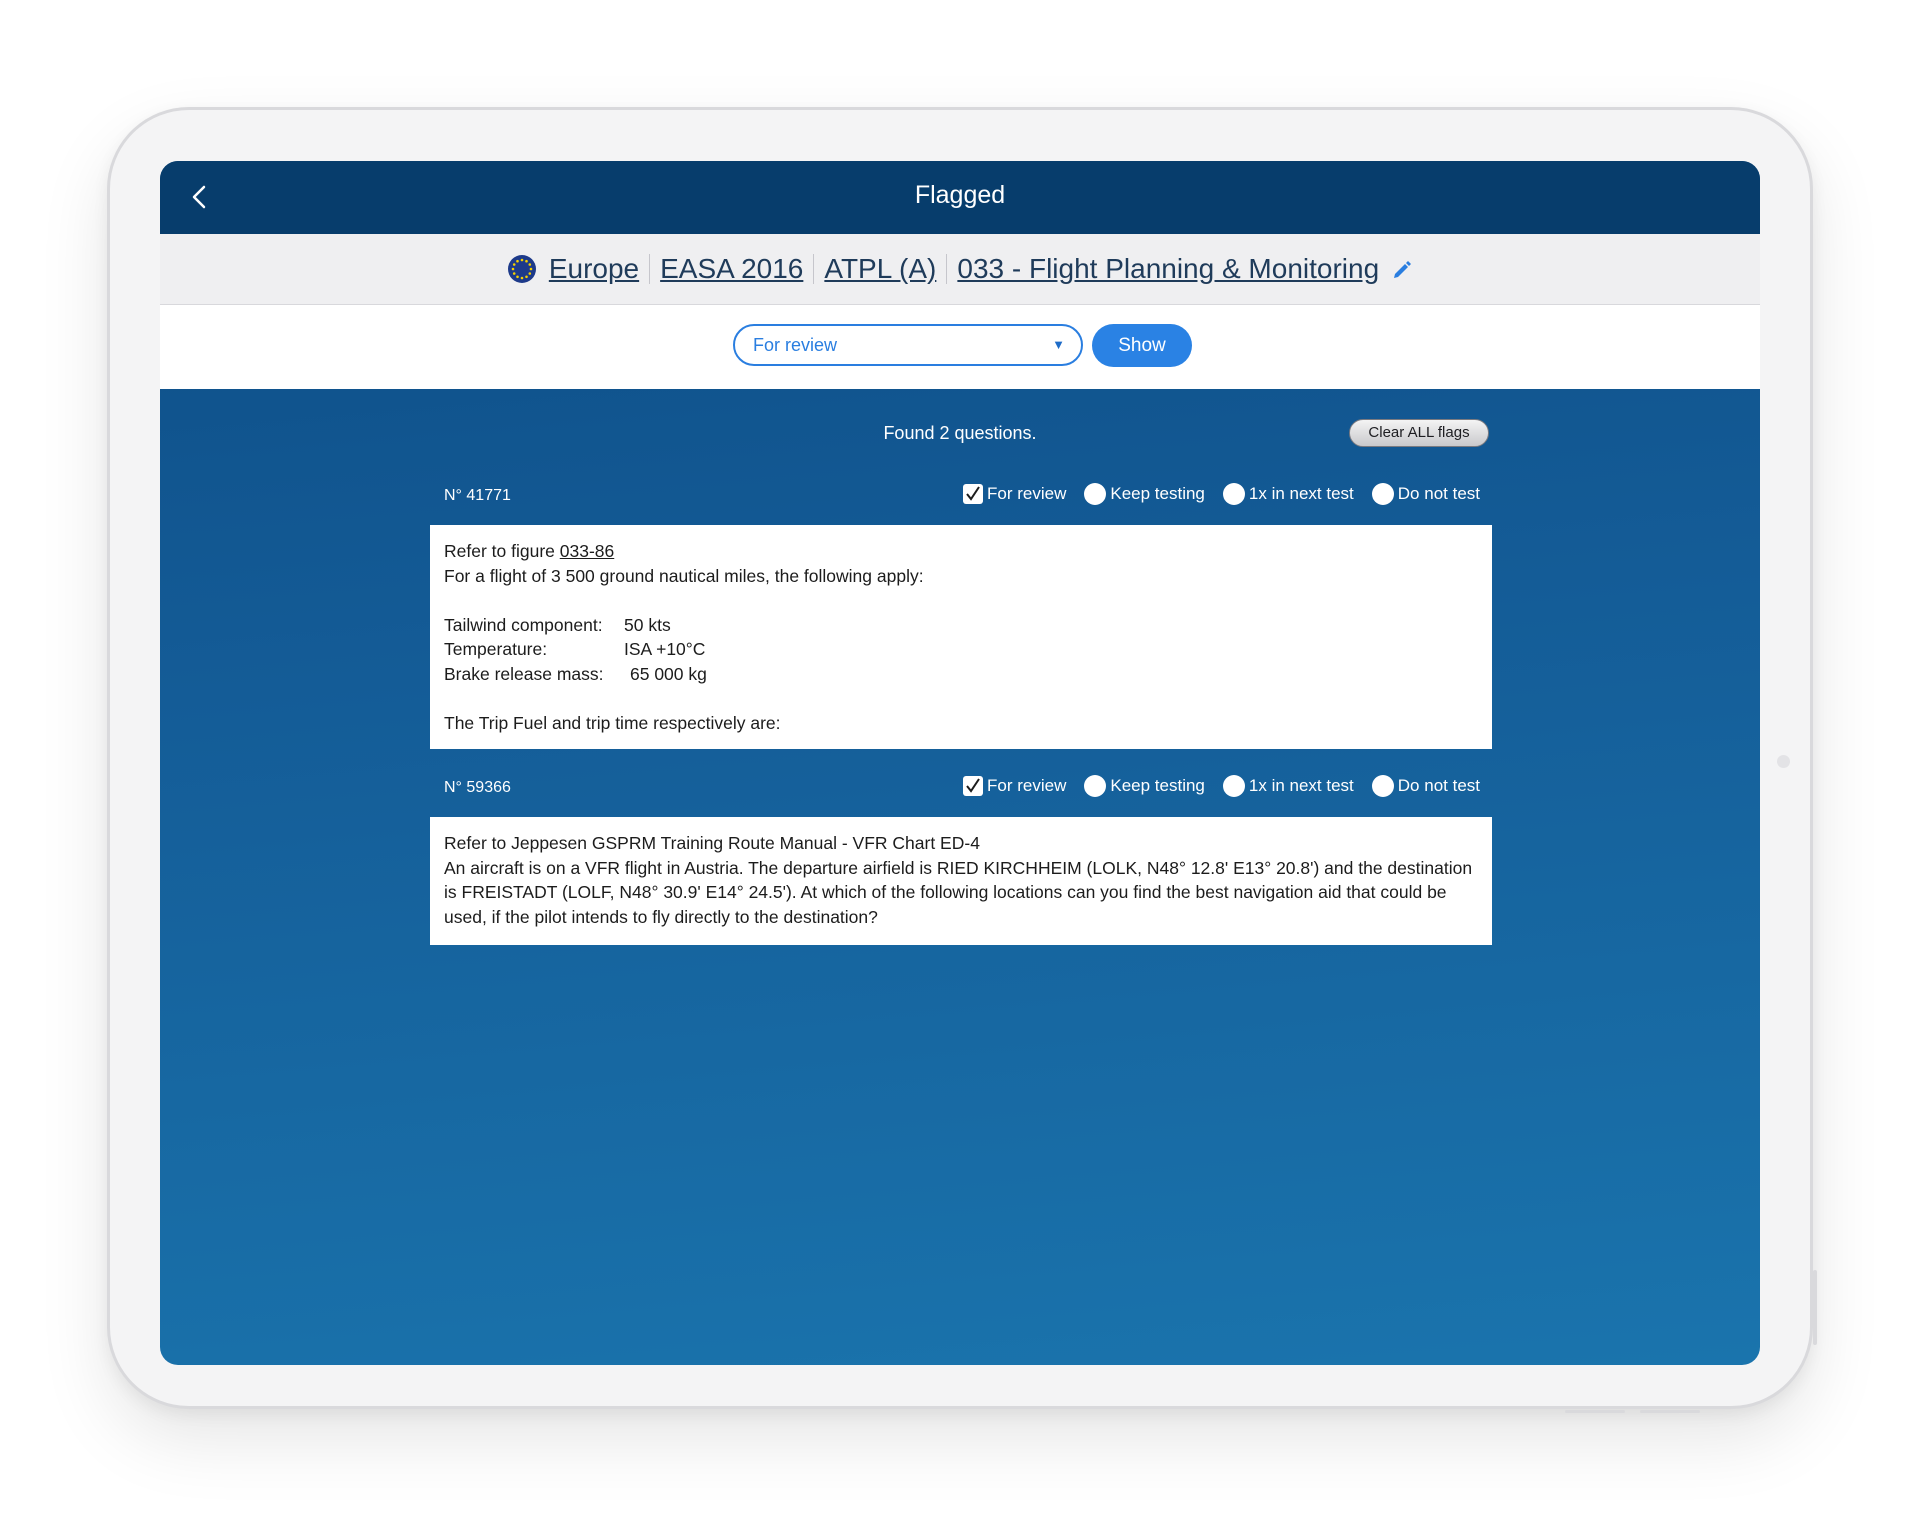 This screenshot has height=1522, width=1920. I want to click on question-number: N° 59366, so click(477, 787).